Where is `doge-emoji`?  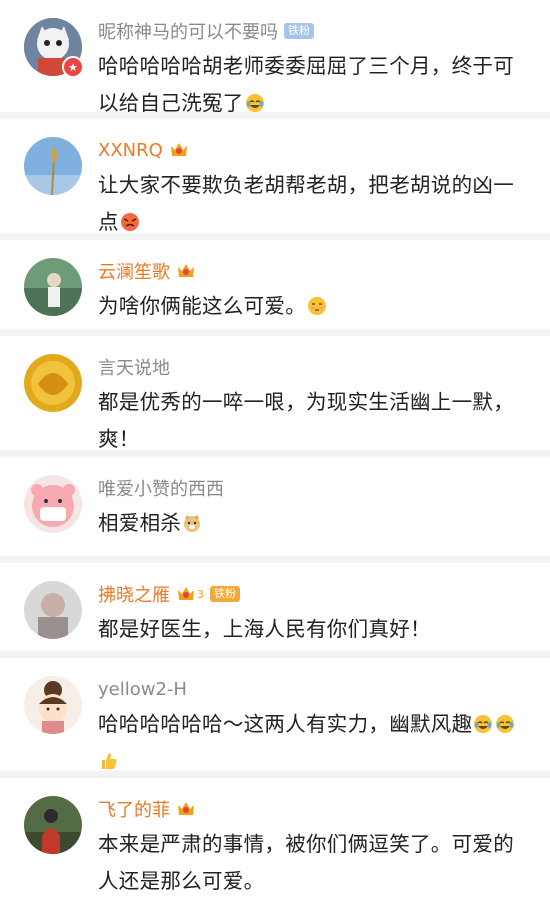 doge-emoji is located at coordinates (192, 523).